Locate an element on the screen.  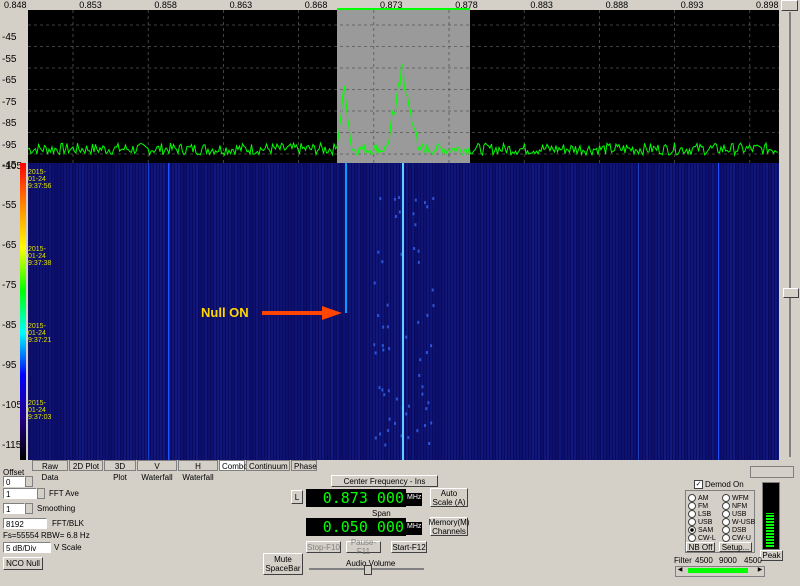
smoothing-spinner is located at coordinates (29, 508).